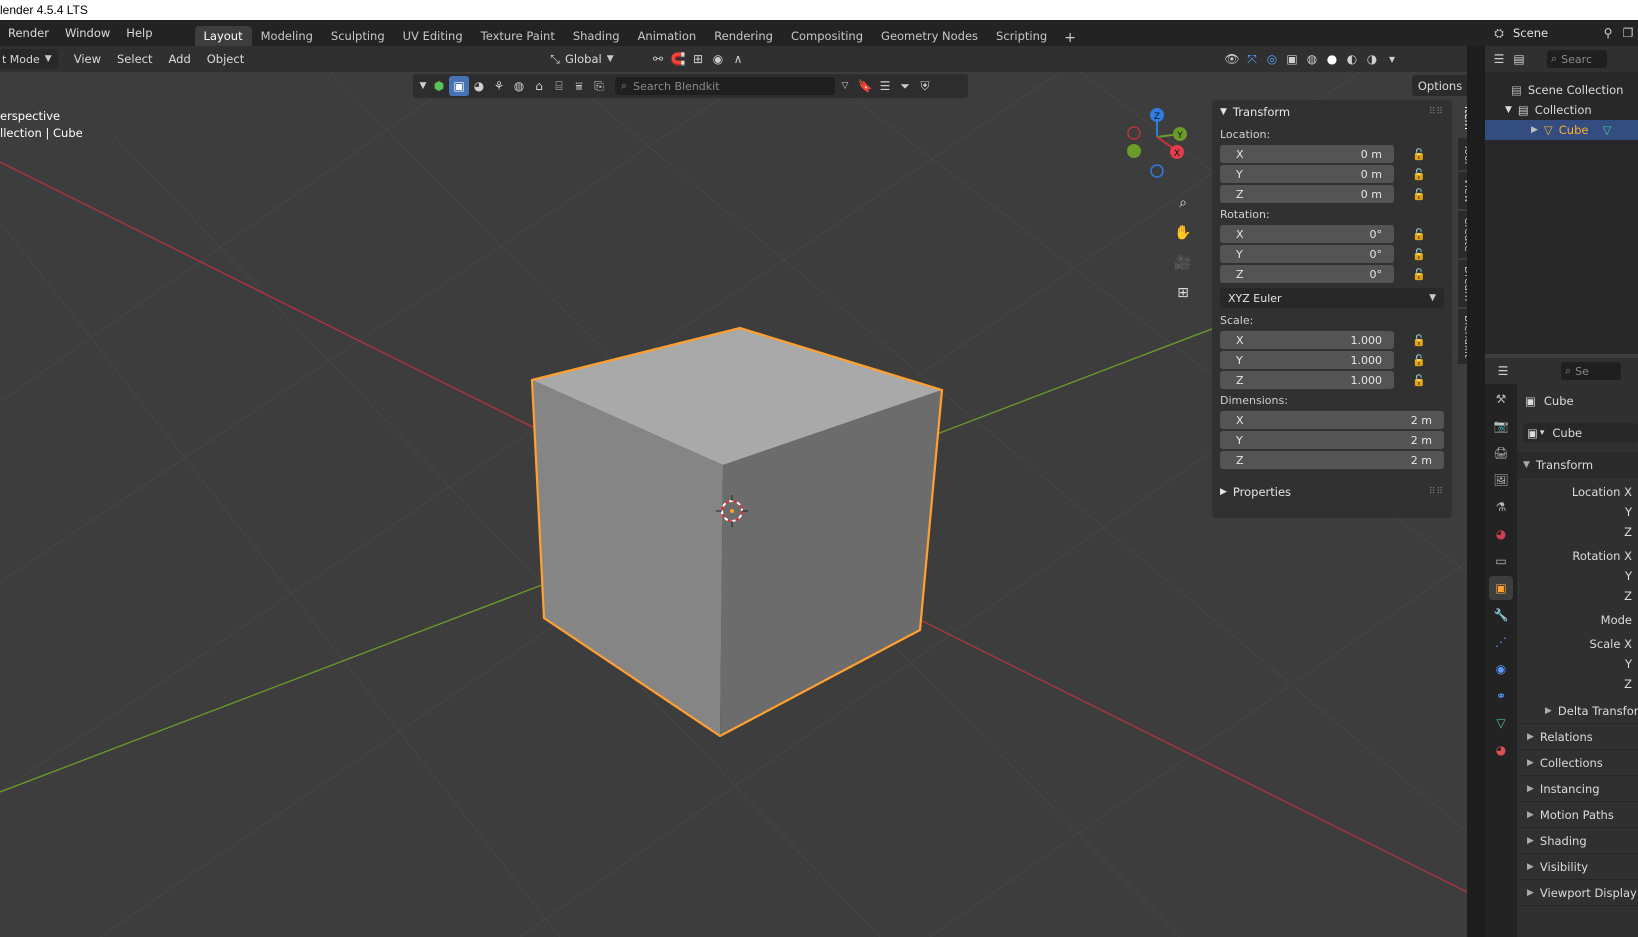  What do you see at coordinates (518, 36) in the screenshot?
I see `tab-texture-paint: Texture Paint` at bounding box center [518, 36].